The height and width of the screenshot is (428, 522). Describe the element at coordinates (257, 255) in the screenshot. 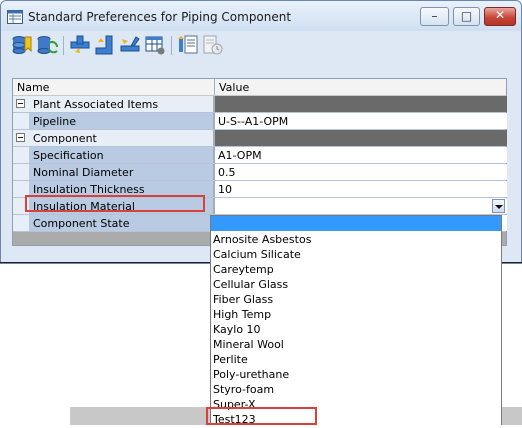

I see `dropdown-option: Calcium Silicate` at that location.